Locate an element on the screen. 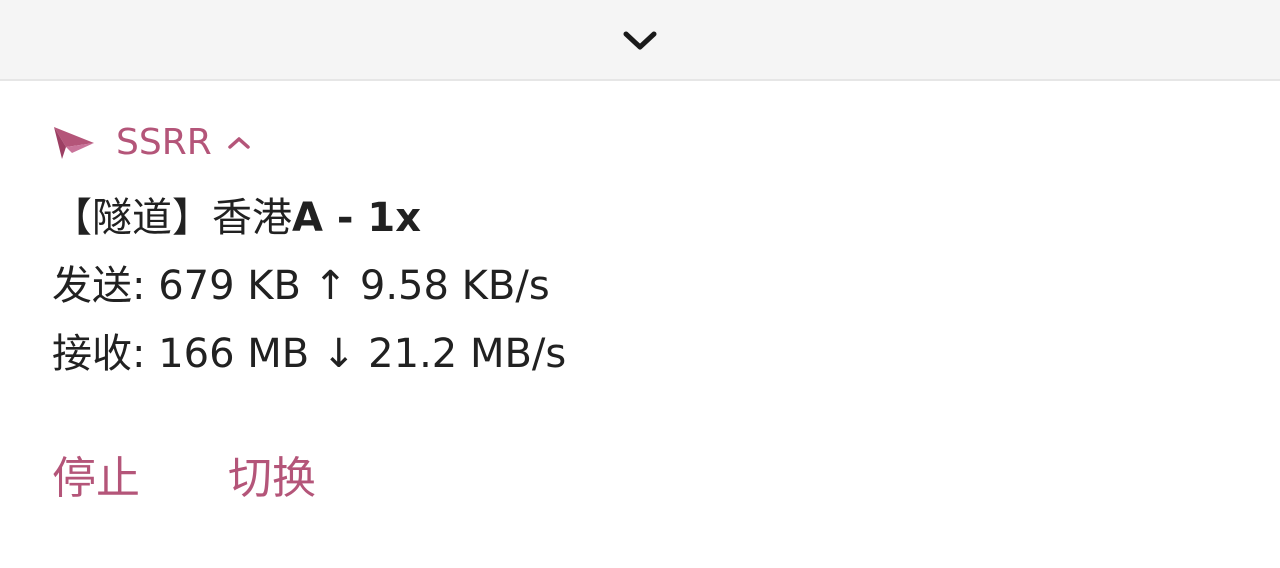 The image size is (1280, 568). notification-shade-header is located at coordinates (640, 40).